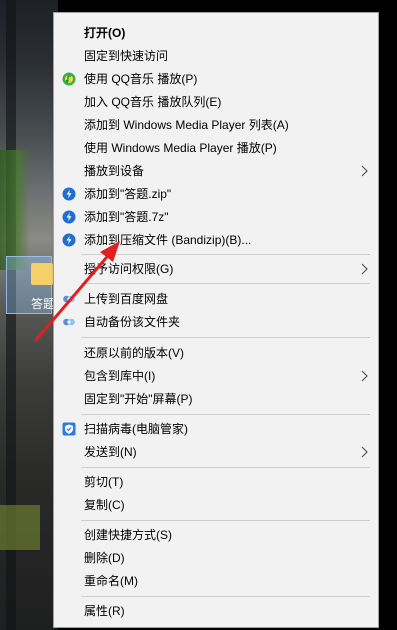 Image resolution: width=397 pixels, height=630 pixels. What do you see at coordinates (186, 125) in the screenshot?
I see `menu-item-label: 添加到 Windows Media Player 列表(A)` at bounding box center [186, 125].